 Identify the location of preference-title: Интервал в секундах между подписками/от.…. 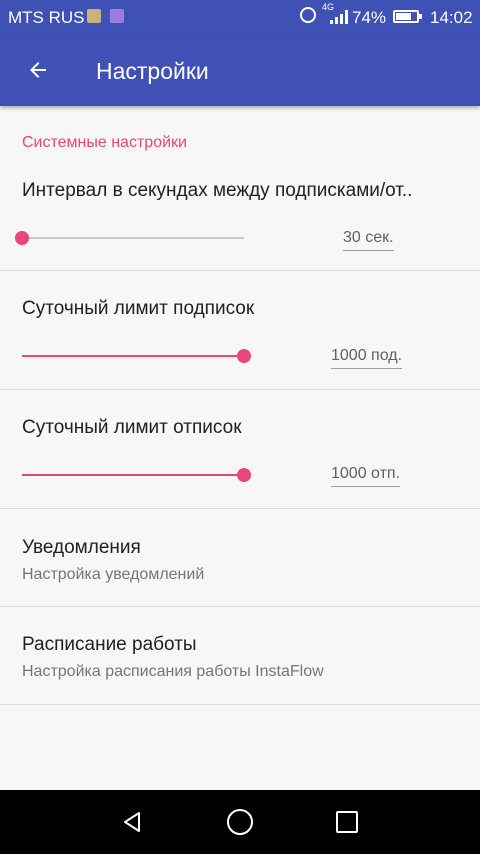
(217, 190).